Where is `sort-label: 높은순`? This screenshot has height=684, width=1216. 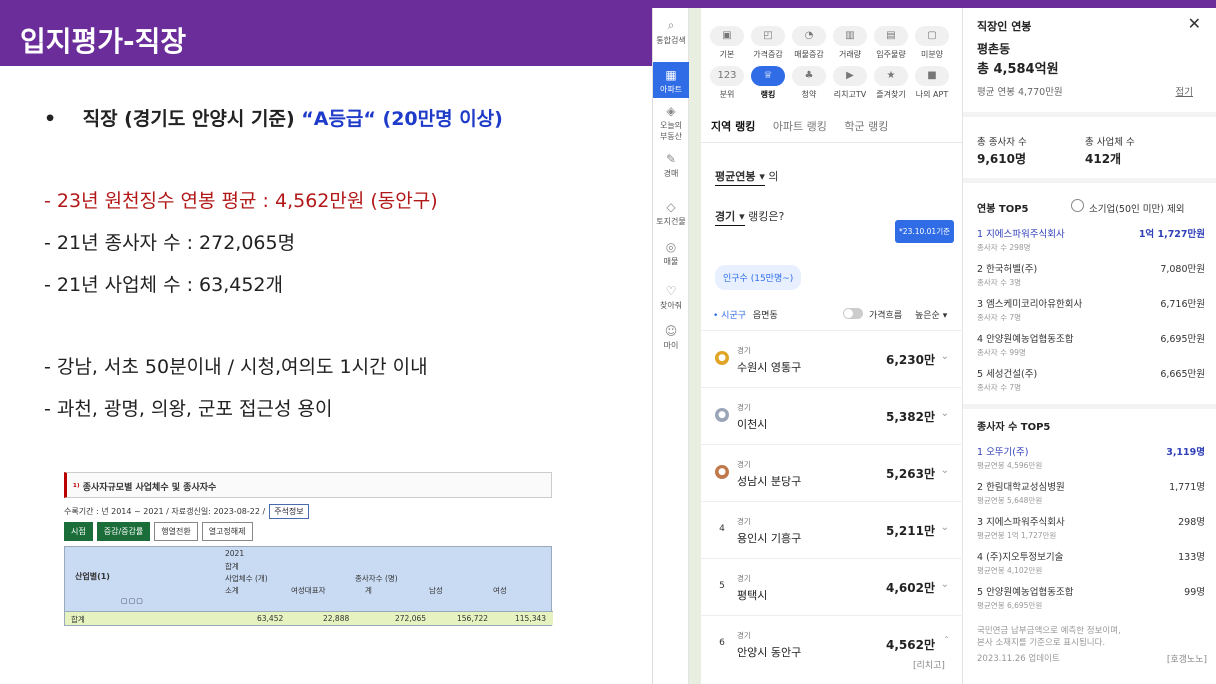 sort-label: 높은순 is located at coordinates (927, 316).